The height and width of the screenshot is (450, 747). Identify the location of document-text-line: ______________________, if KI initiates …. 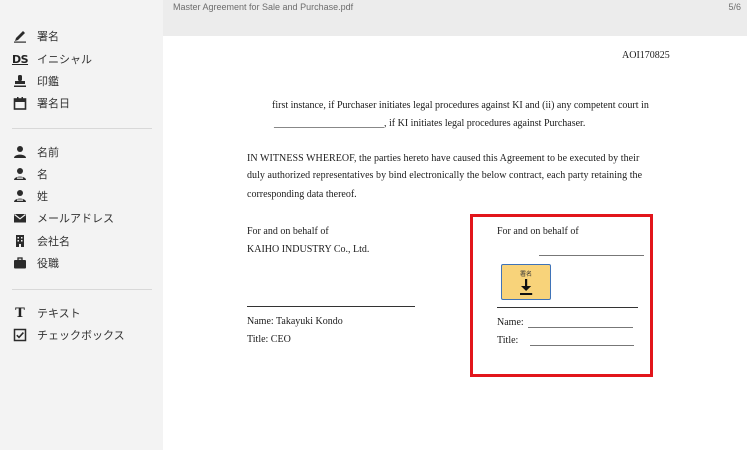
(430, 123).